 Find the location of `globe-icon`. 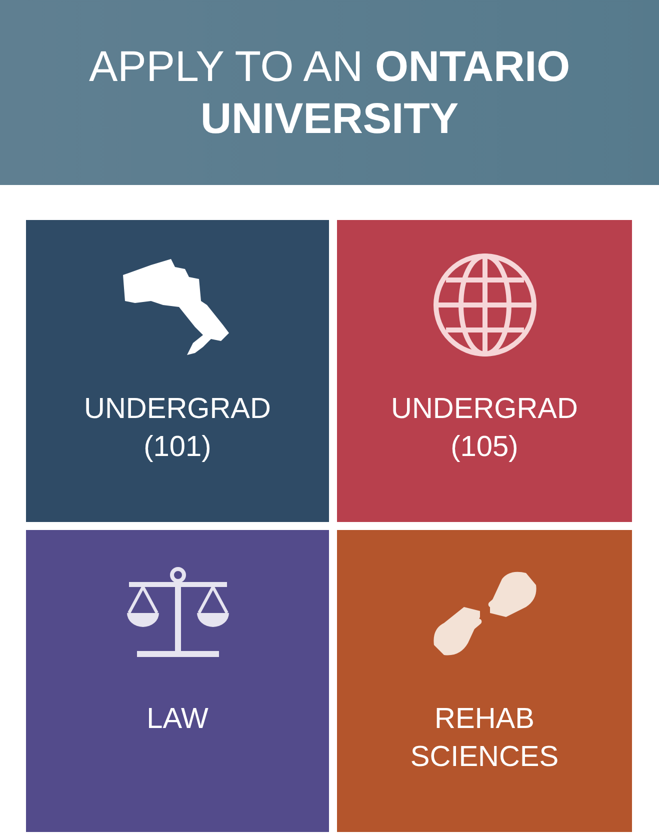

globe-icon is located at coordinates (485, 305).